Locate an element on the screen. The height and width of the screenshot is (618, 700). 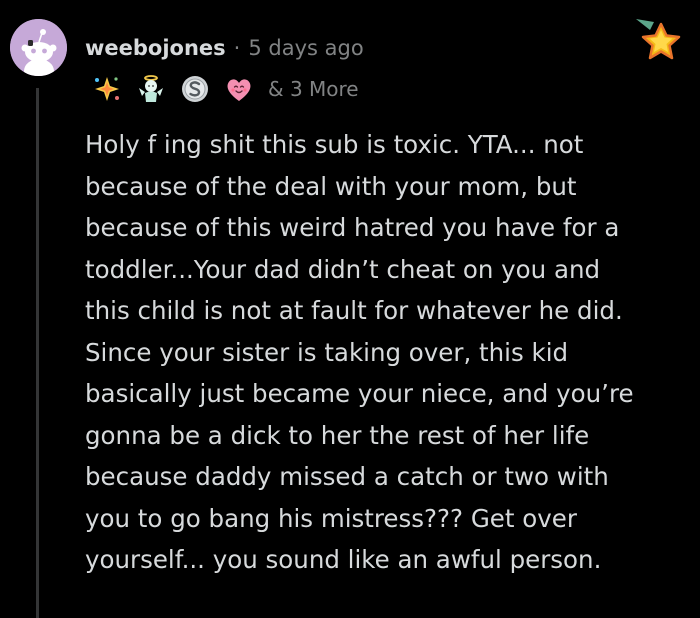
more-awards-link: & 3 More is located at coordinates (313, 89).